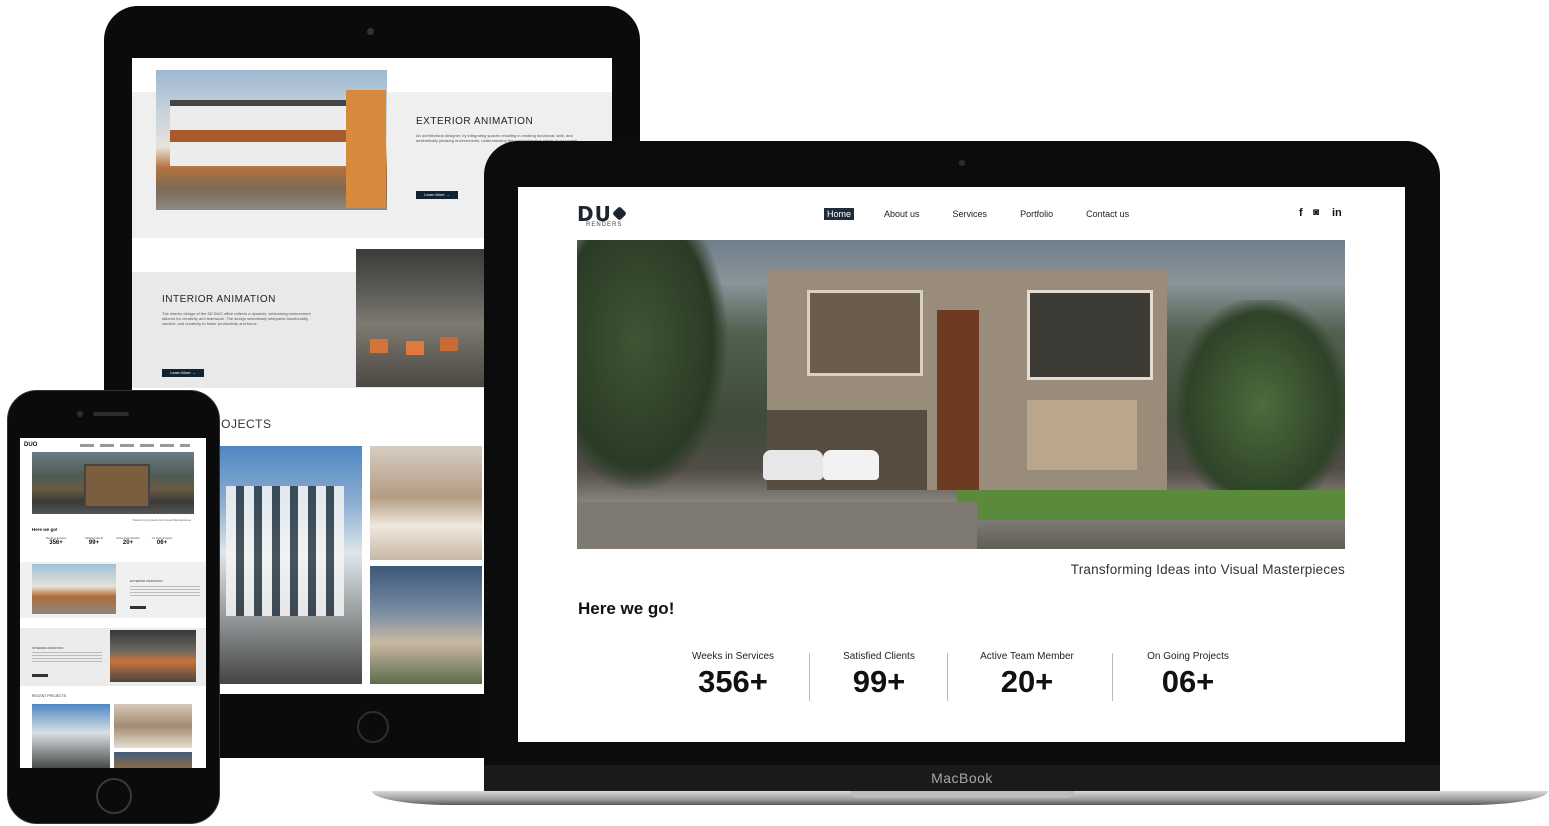  What do you see at coordinates (219, 299) in the screenshot?
I see `interior-title: INTERIOR ANIMATION` at bounding box center [219, 299].